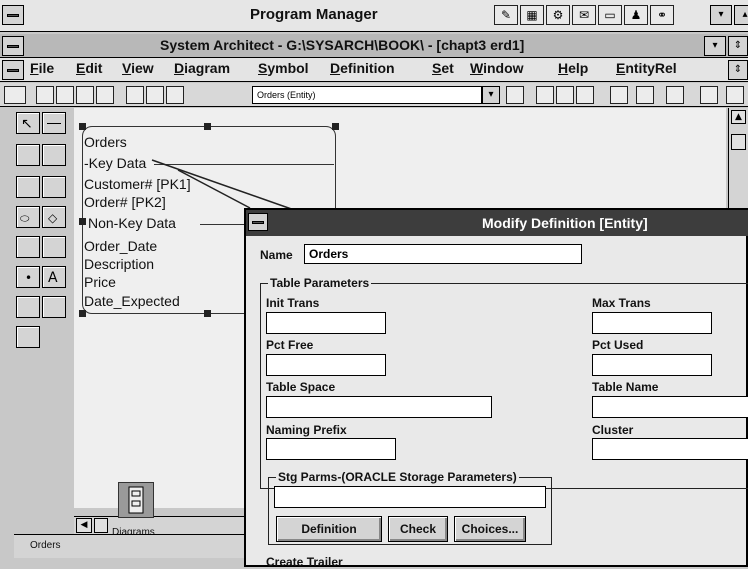 The height and width of the screenshot is (569, 748). Describe the element at coordinates (293, 303) in the screenshot. I see `init-trans-label: Init Trans` at that location.